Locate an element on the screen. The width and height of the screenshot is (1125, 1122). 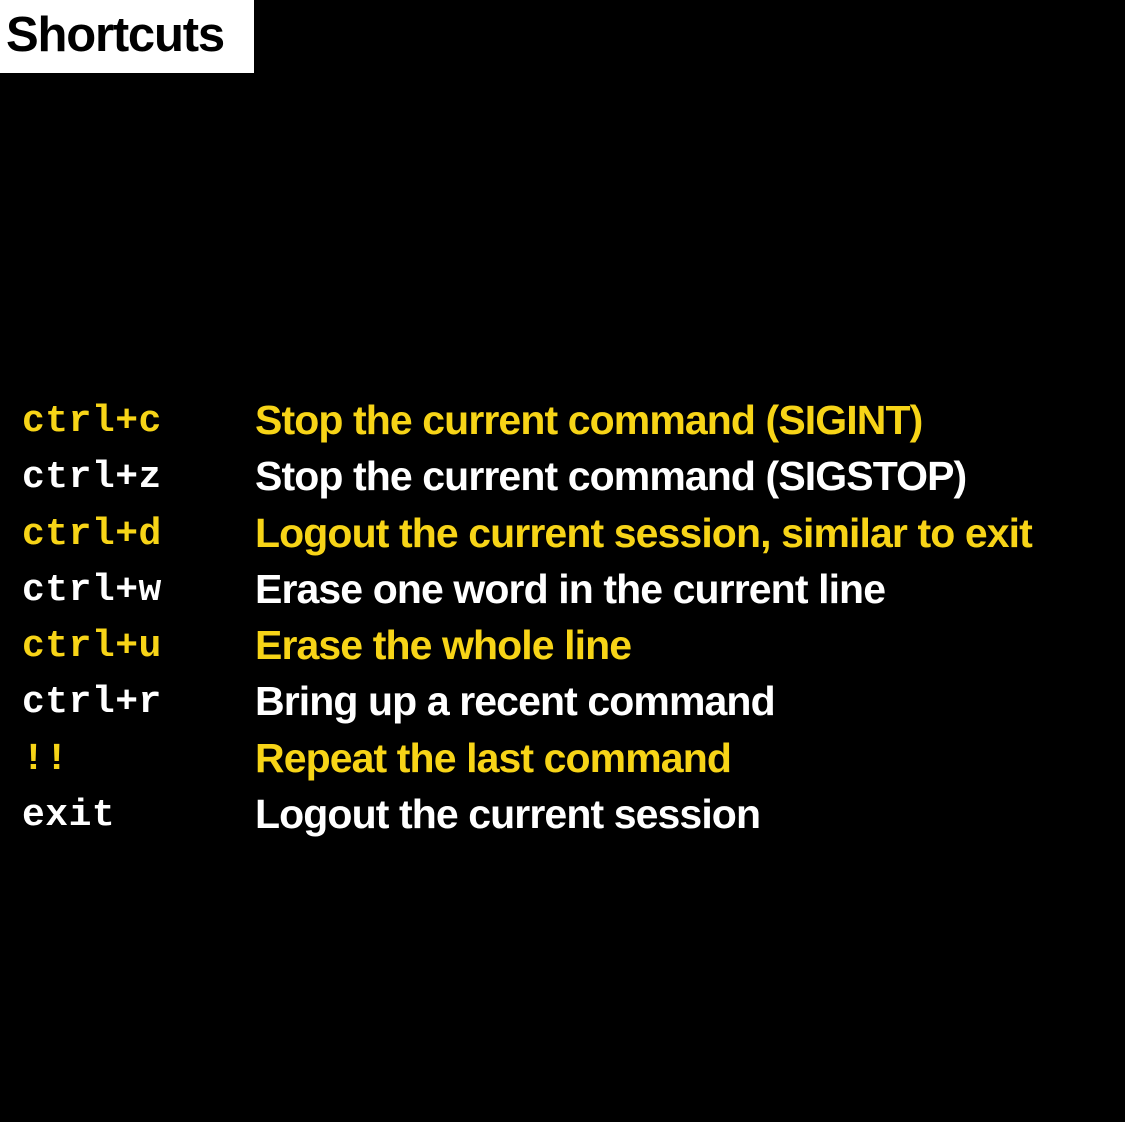
shortcut-row: ctrl+u Erase the whole line is located at coordinates (562, 646).